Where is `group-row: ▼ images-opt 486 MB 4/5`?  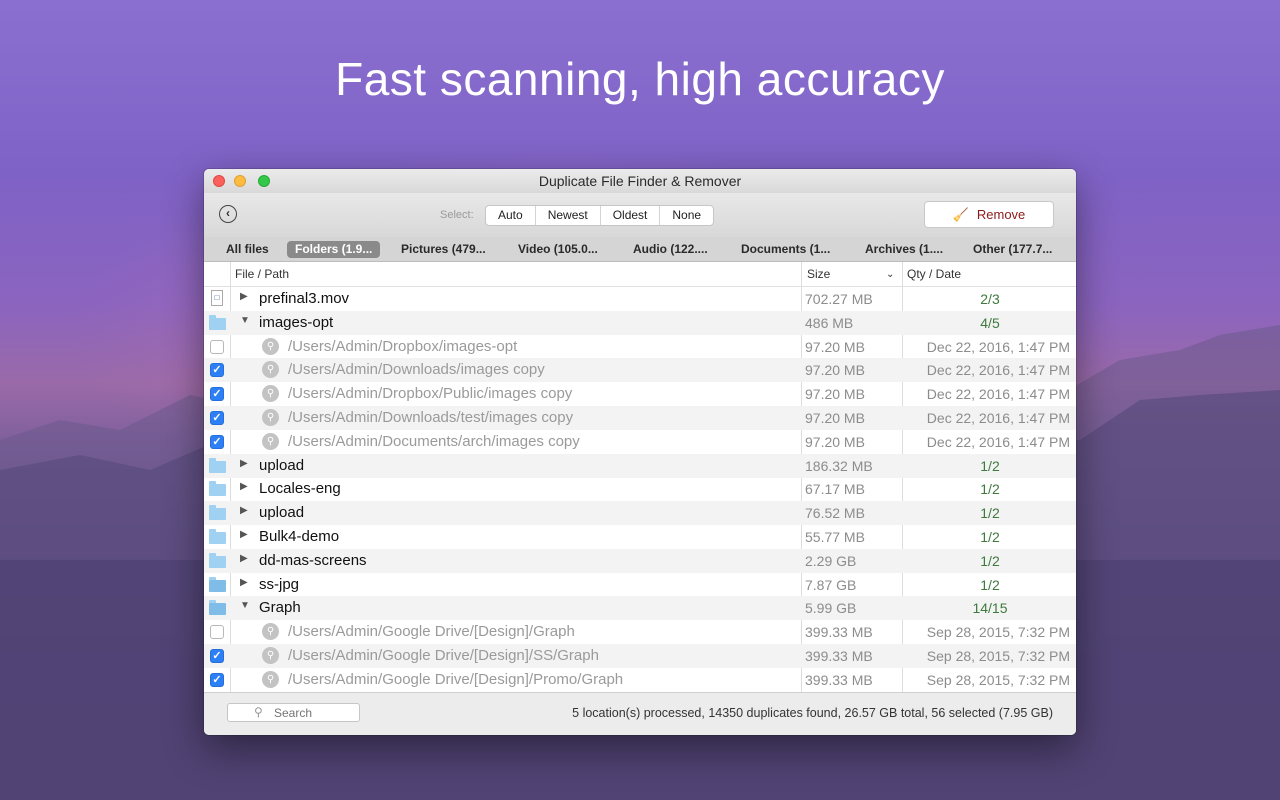 group-row: ▼ images-opt 486 MB 4/5 is located at coordinates (640, 322).